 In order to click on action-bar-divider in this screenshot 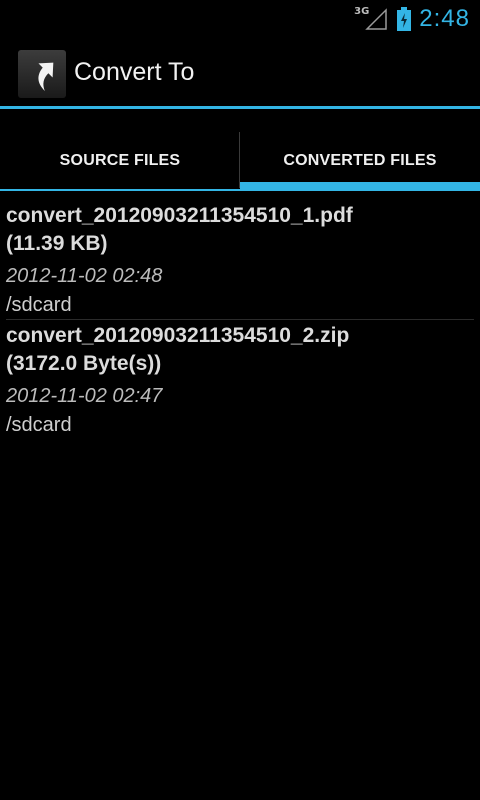, I will do `click(240, 107)`.